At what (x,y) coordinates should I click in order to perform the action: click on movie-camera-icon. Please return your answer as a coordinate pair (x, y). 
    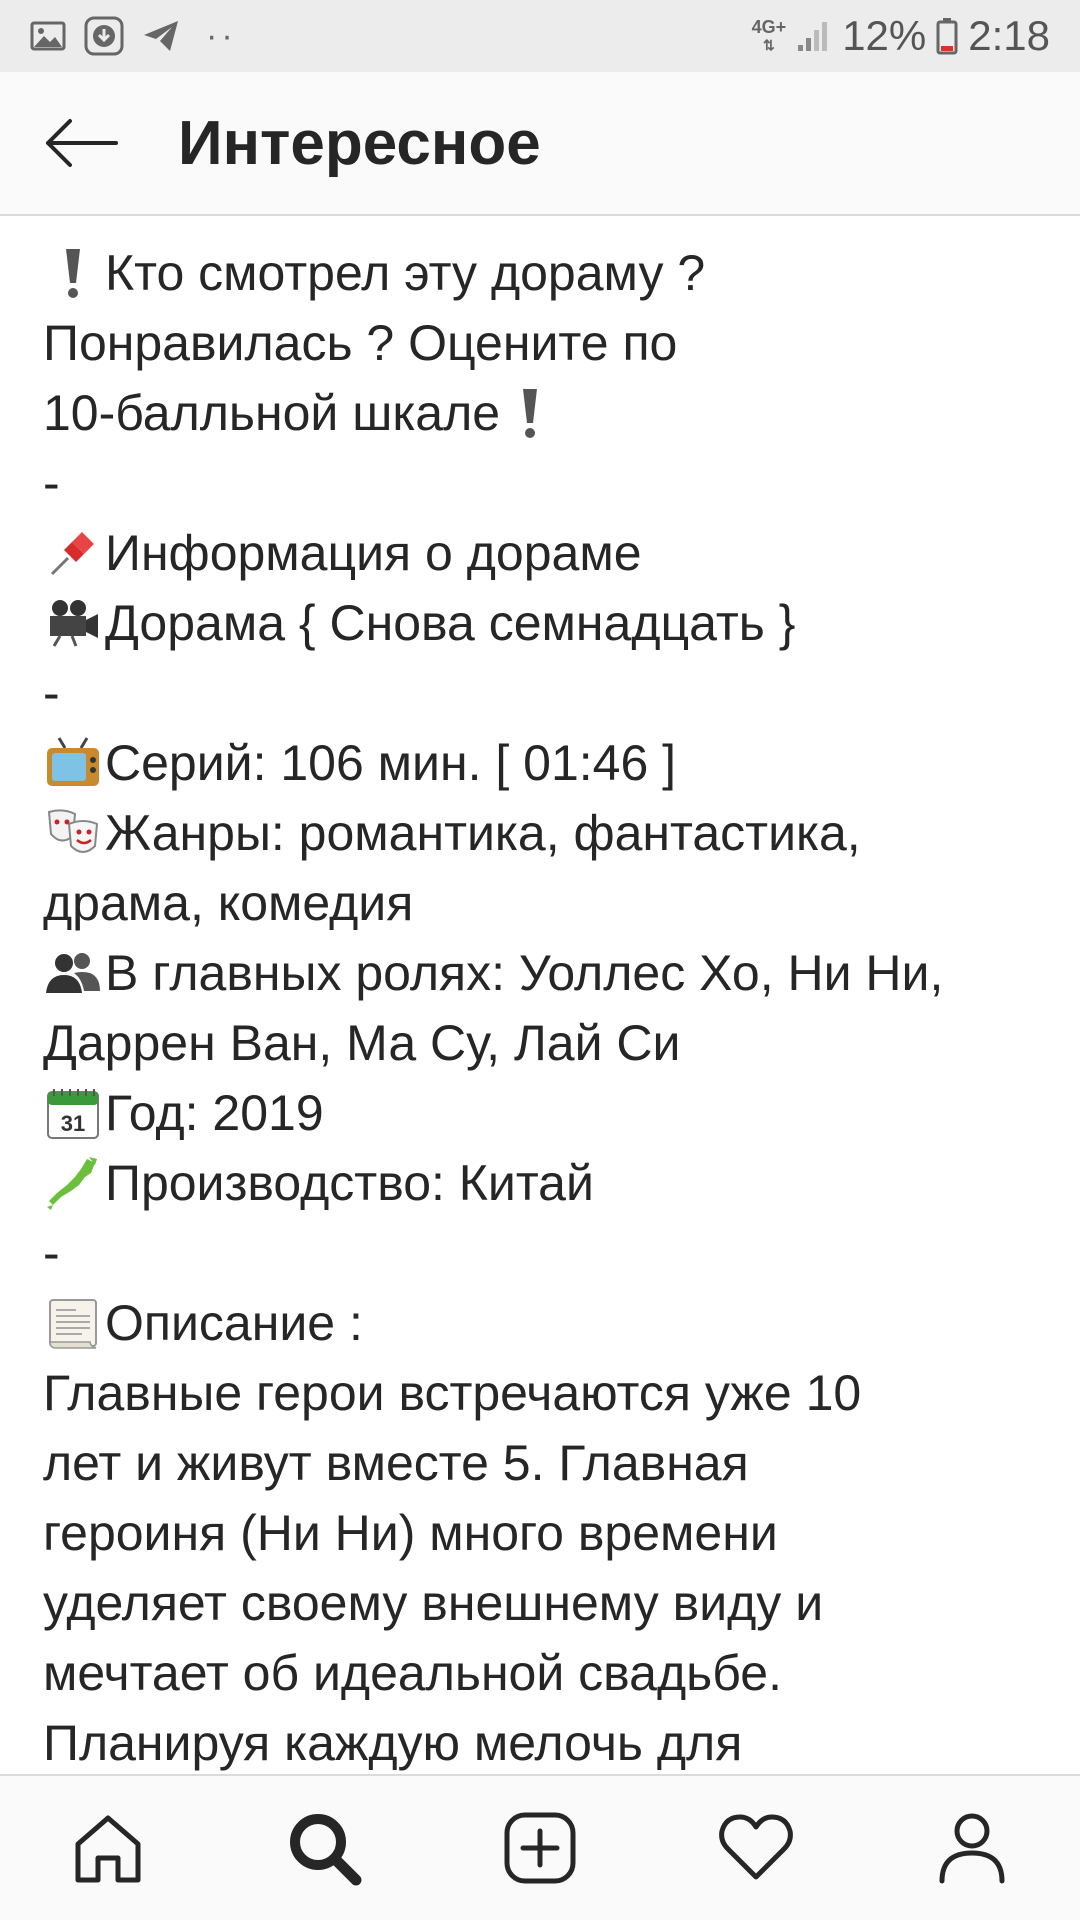
    Looking at the image, I should click on (73, 623).